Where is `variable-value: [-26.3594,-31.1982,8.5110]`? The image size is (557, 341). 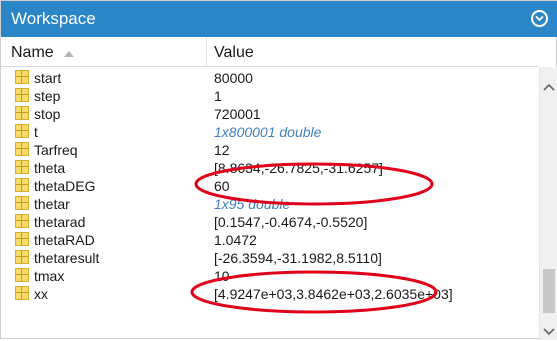 variable-value: [-26.3594,-31.1982,8.5110] is located at coordinates (298, 258).